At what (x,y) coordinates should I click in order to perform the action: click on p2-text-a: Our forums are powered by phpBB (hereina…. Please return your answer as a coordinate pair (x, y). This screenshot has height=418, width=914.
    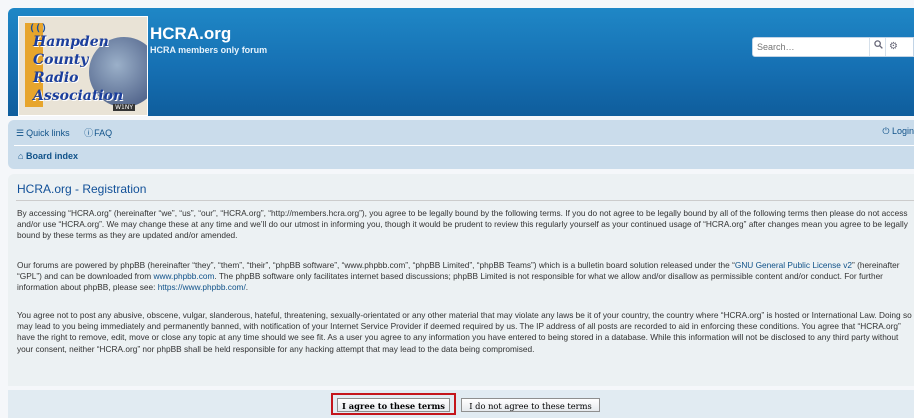
    Looking at the image, I should click on (376, 265).